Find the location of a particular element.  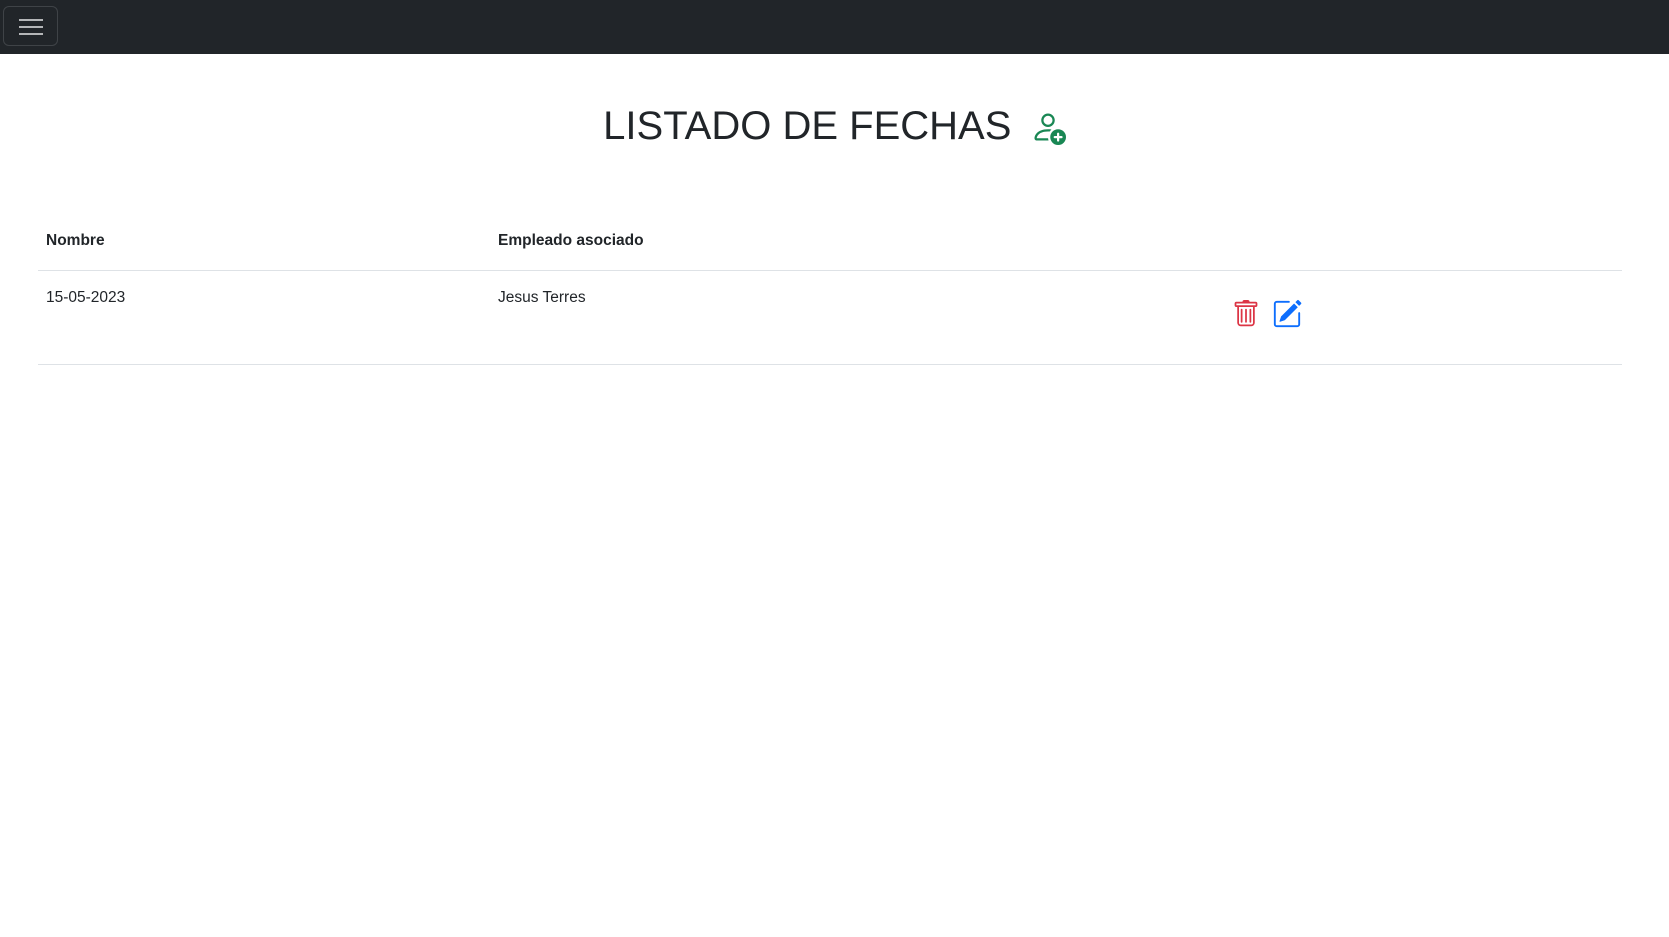

table-header-row: Nombre Empleado asociado is located at coordinates (830, 241).